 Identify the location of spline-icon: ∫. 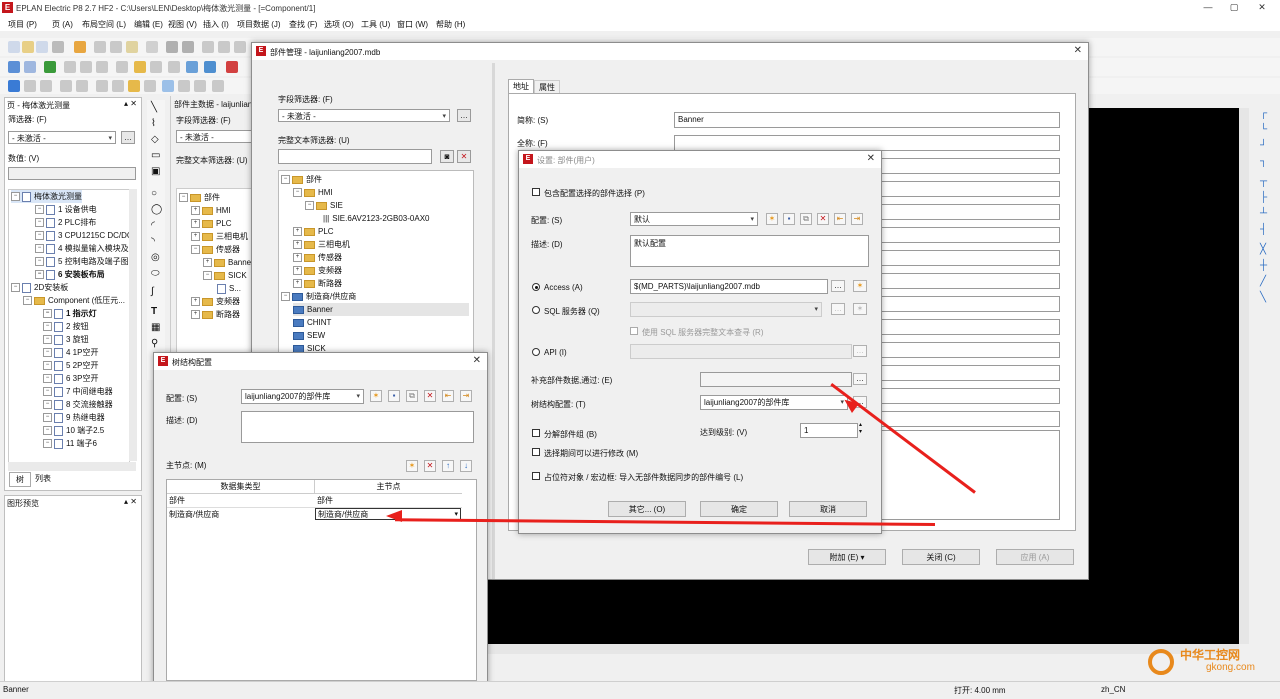
(152, 291).